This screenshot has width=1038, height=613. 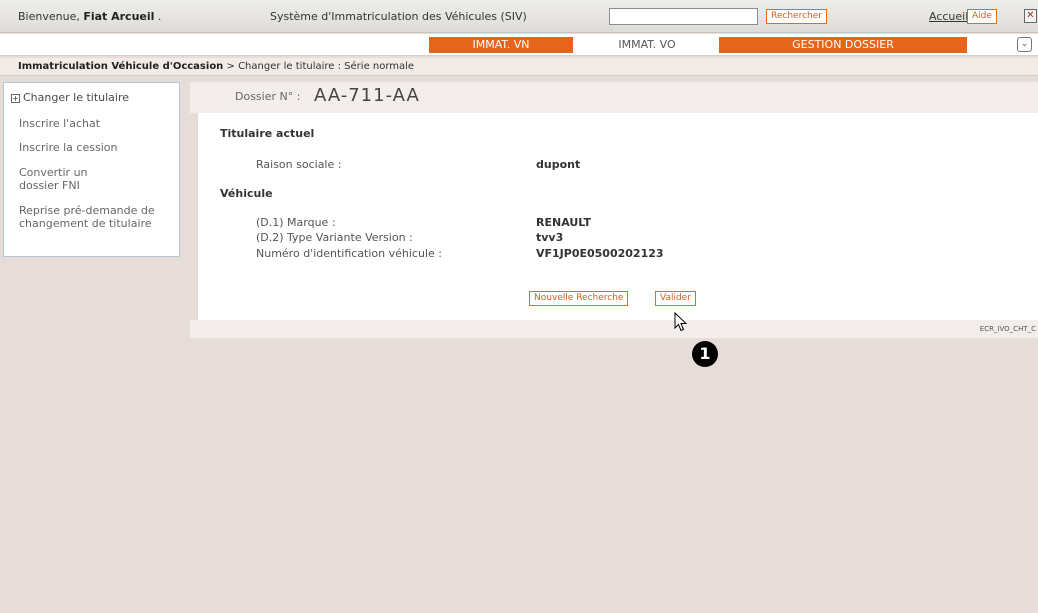 I want to click on vin-value: VF1JP0E0500202123, so click(x=600, y=253).